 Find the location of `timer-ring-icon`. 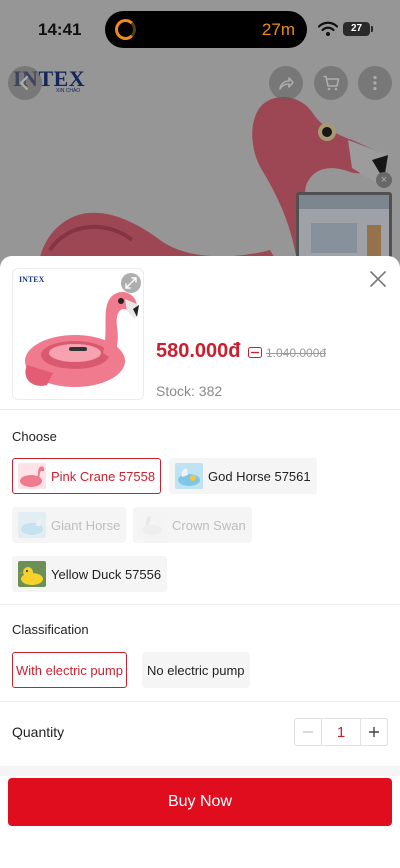

timer-ring-icon is located at coordinates (125, 29).